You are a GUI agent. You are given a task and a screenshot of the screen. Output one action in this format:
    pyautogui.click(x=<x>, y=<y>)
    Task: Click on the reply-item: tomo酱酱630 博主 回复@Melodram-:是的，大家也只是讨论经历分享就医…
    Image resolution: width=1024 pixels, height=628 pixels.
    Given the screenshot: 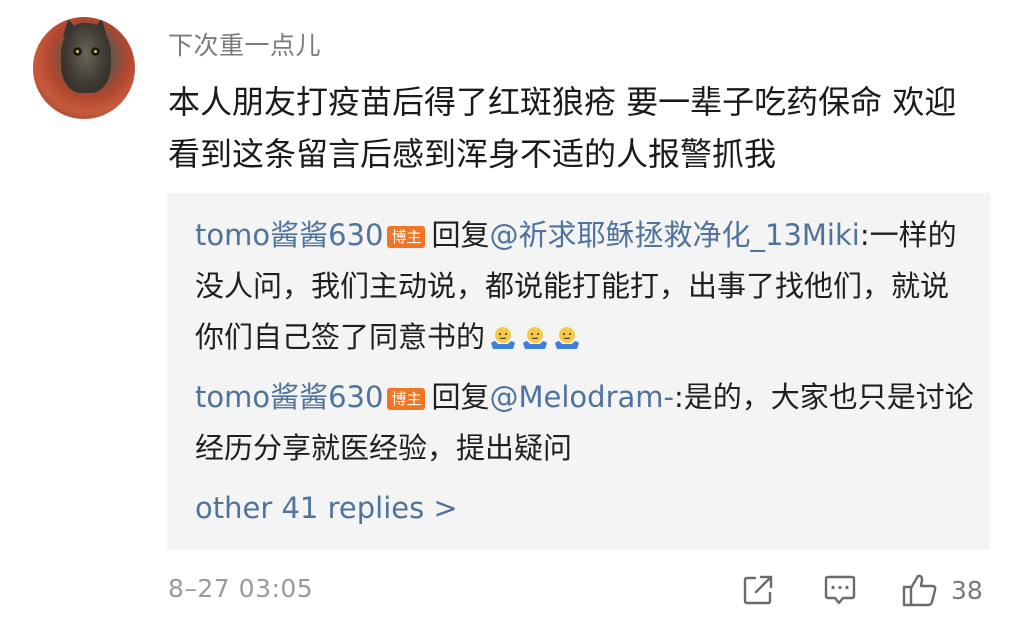 What is the action you would take?
    pyautogui.click(x=585, y=423)
    